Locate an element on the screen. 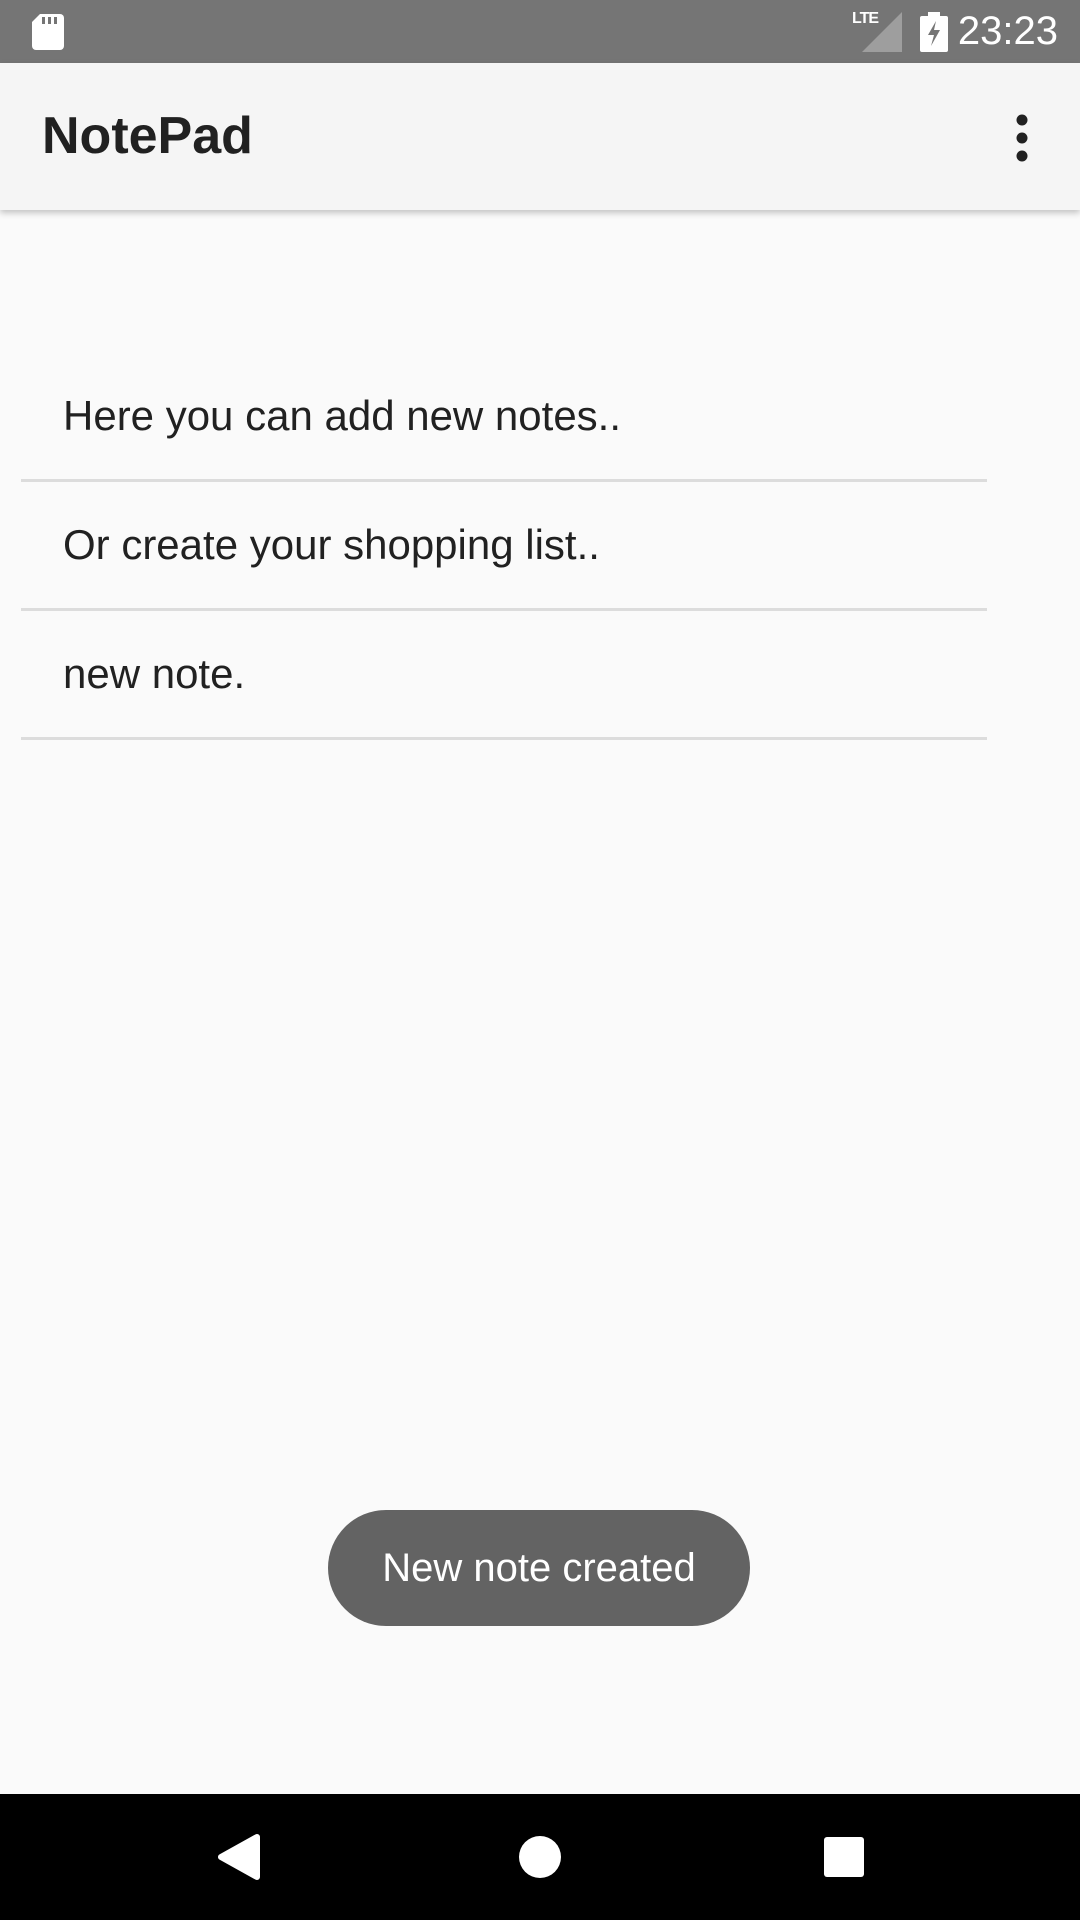 The width and height of the screenshot is (1080, 1920). home-icon is located at coordinates (540, 1857).